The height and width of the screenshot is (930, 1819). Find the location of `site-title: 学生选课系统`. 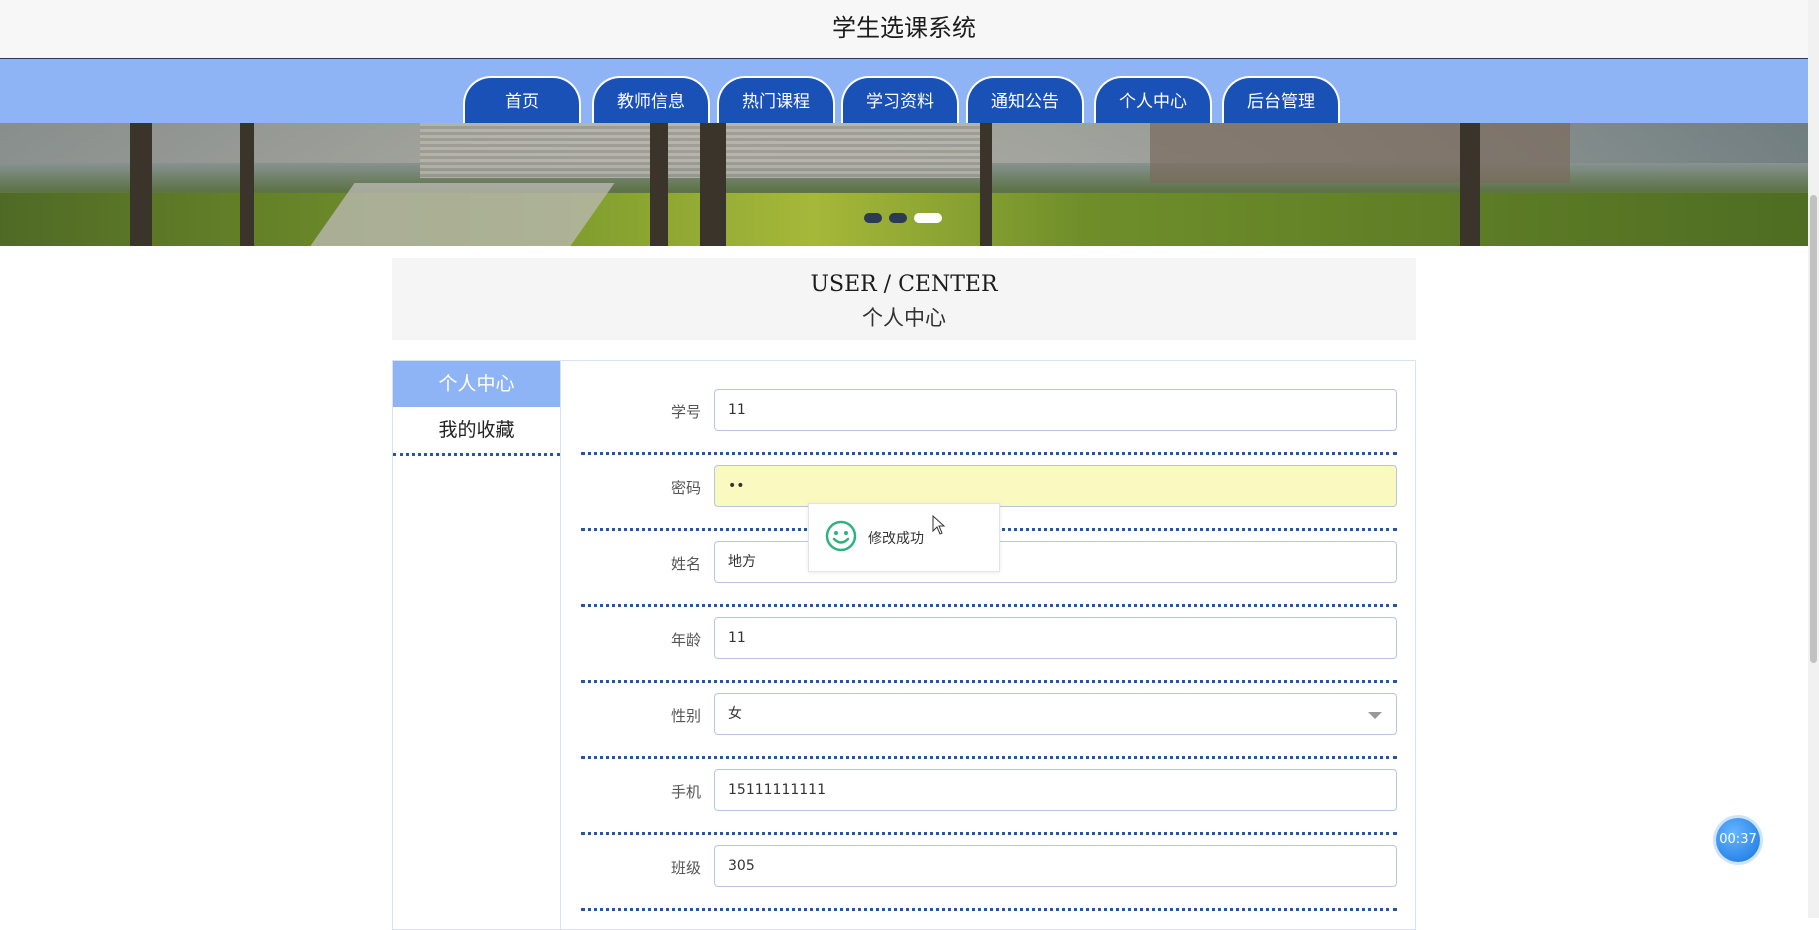

site-title: 学生选课系统 is located at coordinates (904, 28).